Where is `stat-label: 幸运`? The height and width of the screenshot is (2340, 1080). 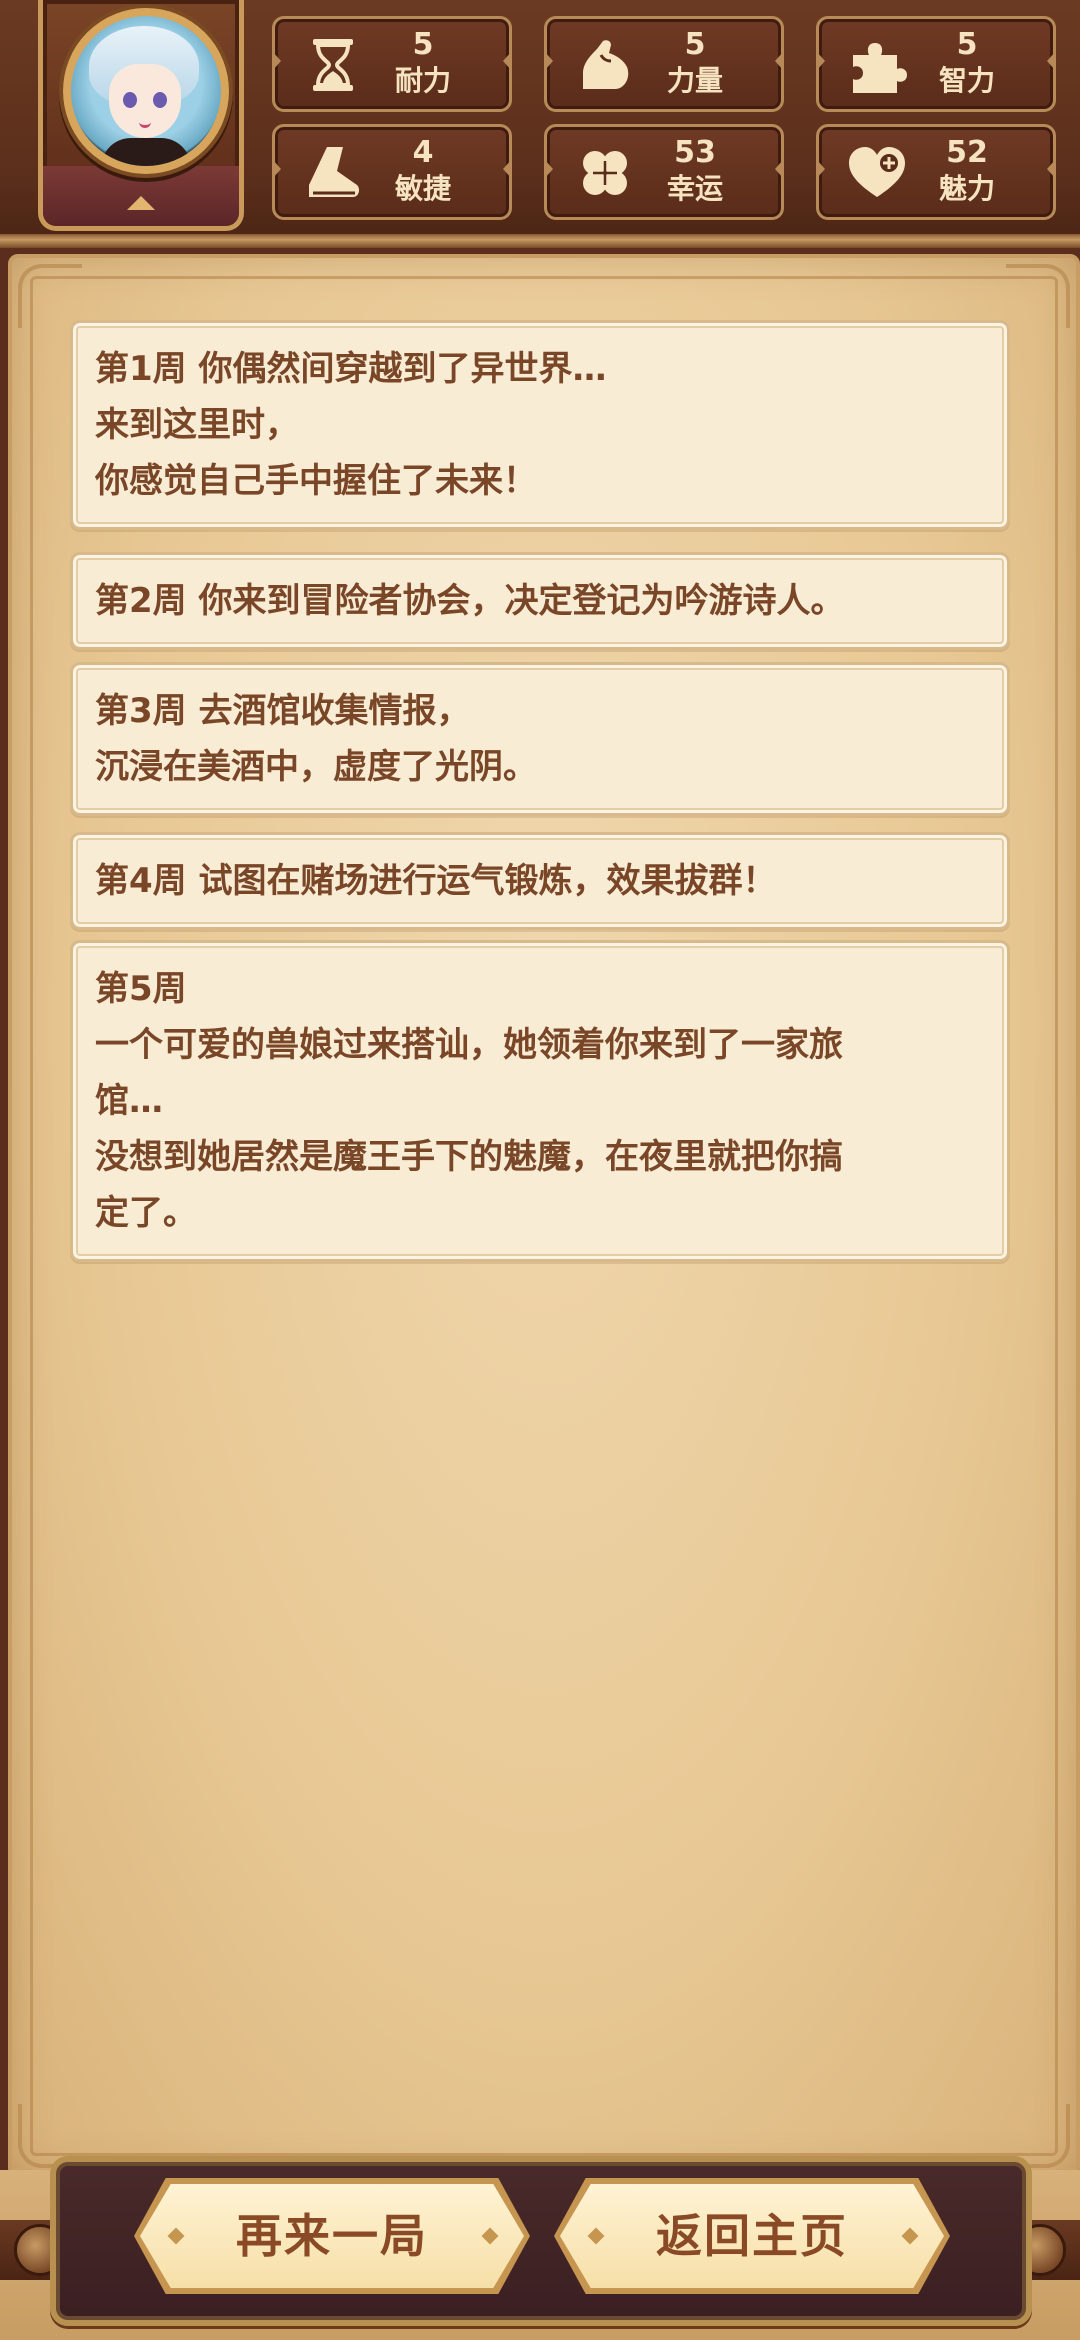 stat-label: 幸运 is located at coordinates (694, 188).